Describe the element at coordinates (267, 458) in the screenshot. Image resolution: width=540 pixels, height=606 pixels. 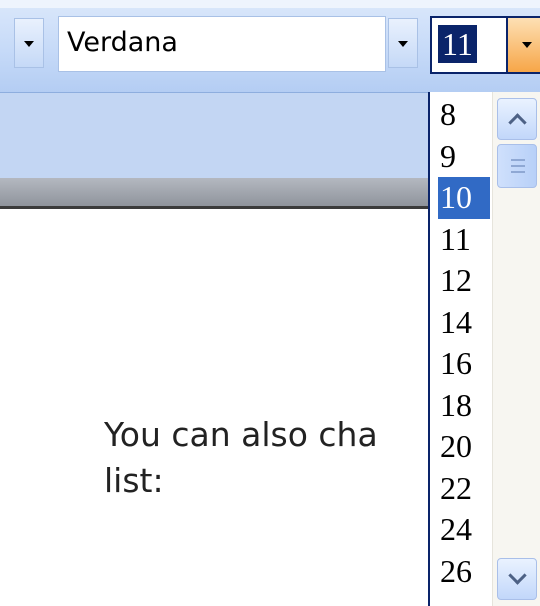
I see `document-body-text: You can also cha list:` at that location.